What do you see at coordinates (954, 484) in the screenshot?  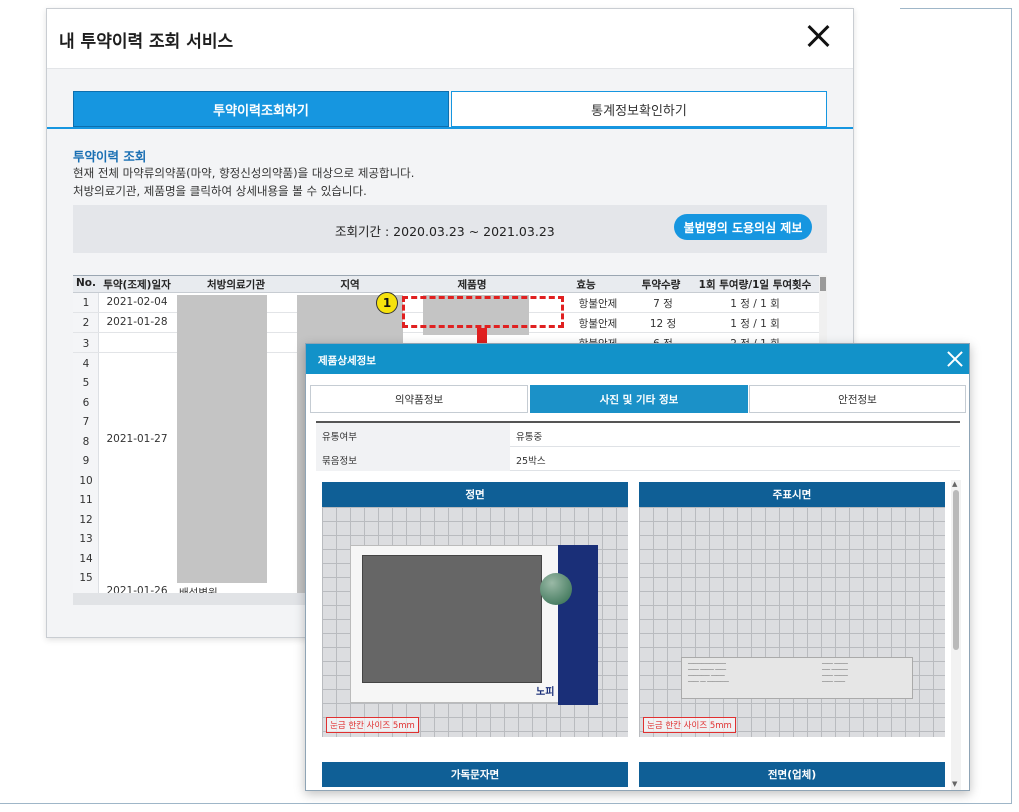 I see `scroll-up-icon: ▲` at bounding box center [954, 484].